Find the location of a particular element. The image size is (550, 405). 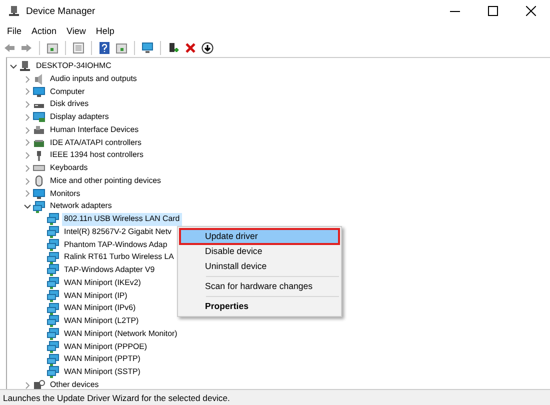

maximize-icon is located at coordinates (493, 11).